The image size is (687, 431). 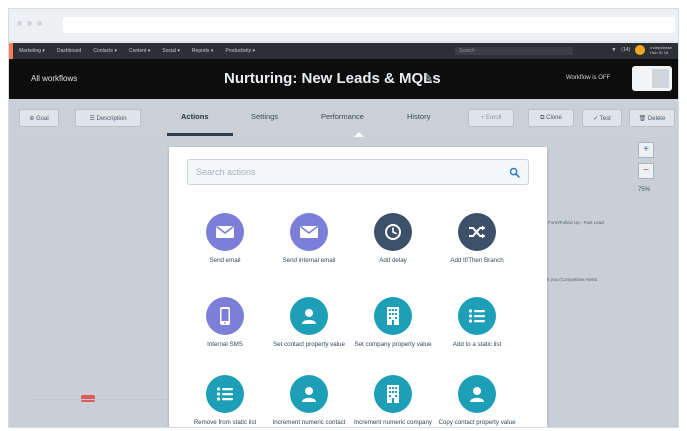 What do you see at coordinates (477, 344) in the screenshot?
I see `action-label: Add to a static list` at bounding box center [477, 344].